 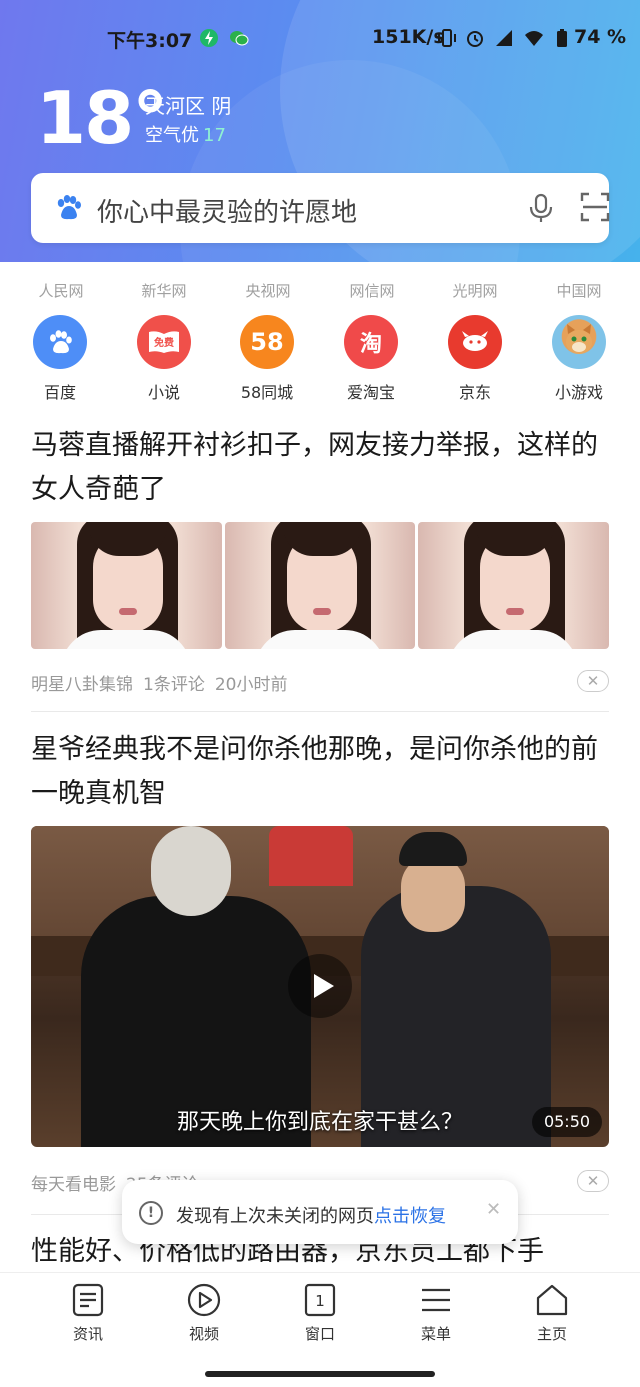 I want to click on toast-text: 发现有上次未关闭的网页, so click(x=275, y=1216).